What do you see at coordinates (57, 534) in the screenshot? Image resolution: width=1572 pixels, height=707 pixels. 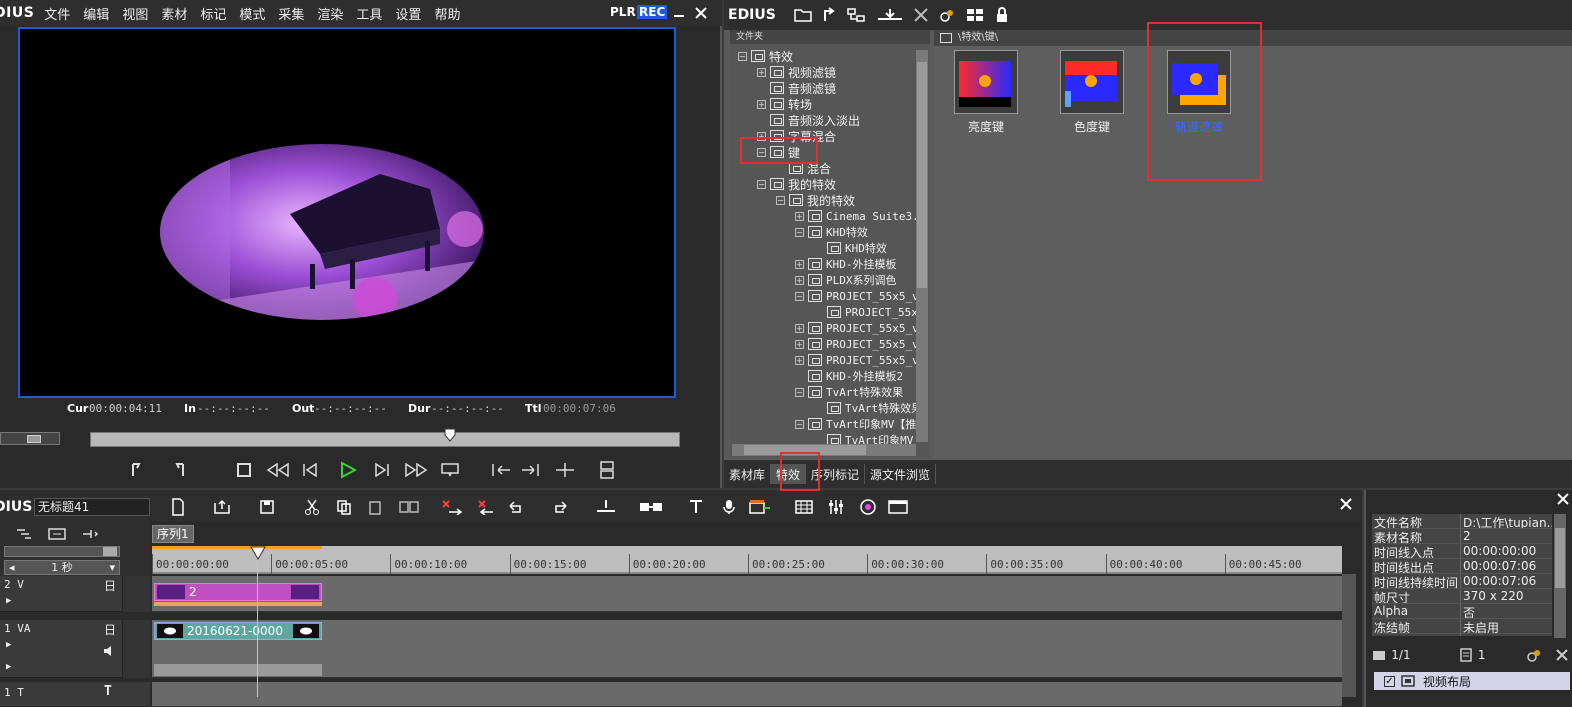 I see `sync-mode-icon` at bounding box center [57, 534].